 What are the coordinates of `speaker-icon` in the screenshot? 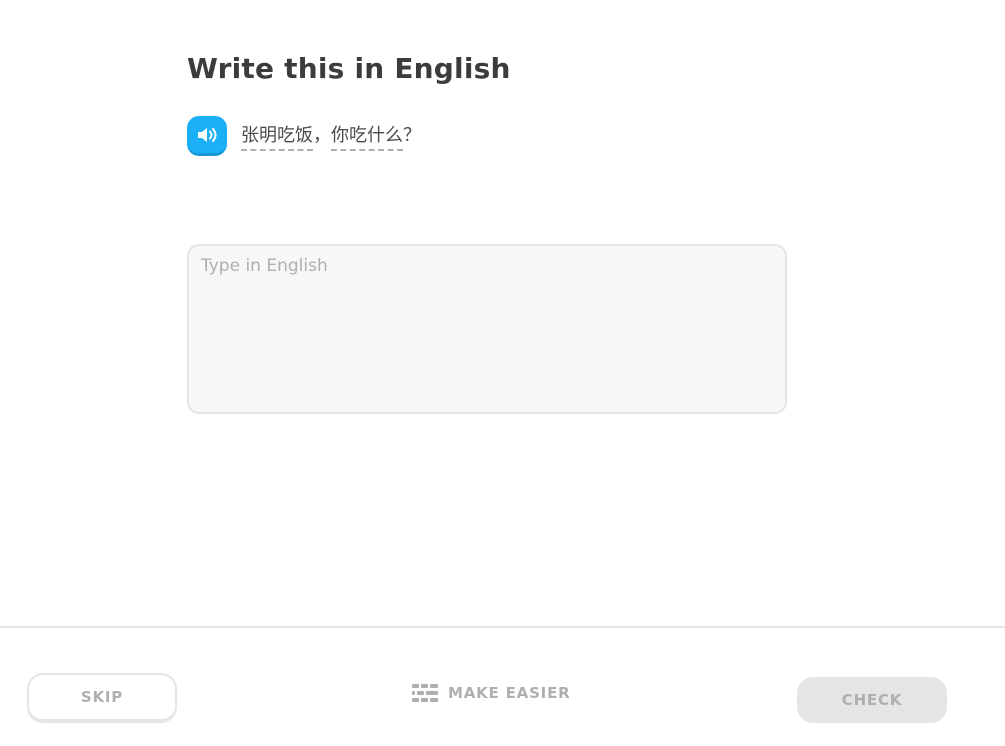 It's located at (207, 135).